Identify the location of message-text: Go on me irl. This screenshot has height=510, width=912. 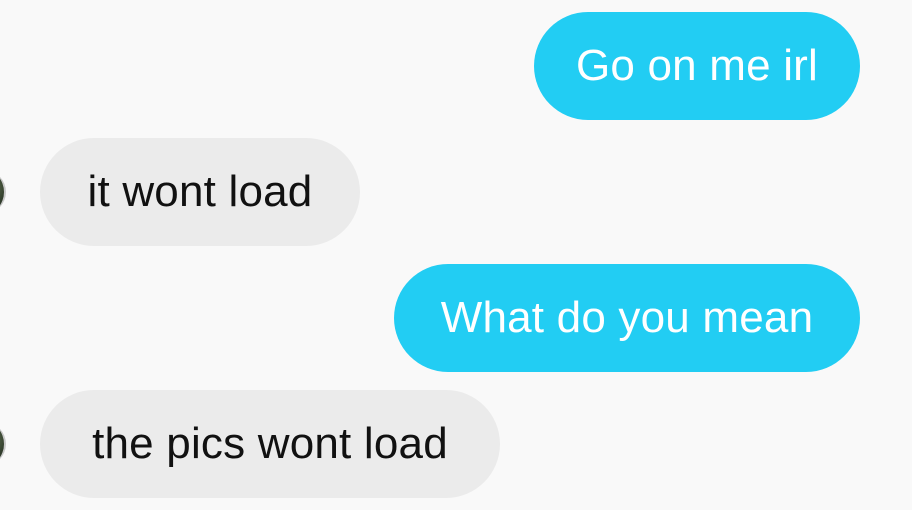
(697, 65).